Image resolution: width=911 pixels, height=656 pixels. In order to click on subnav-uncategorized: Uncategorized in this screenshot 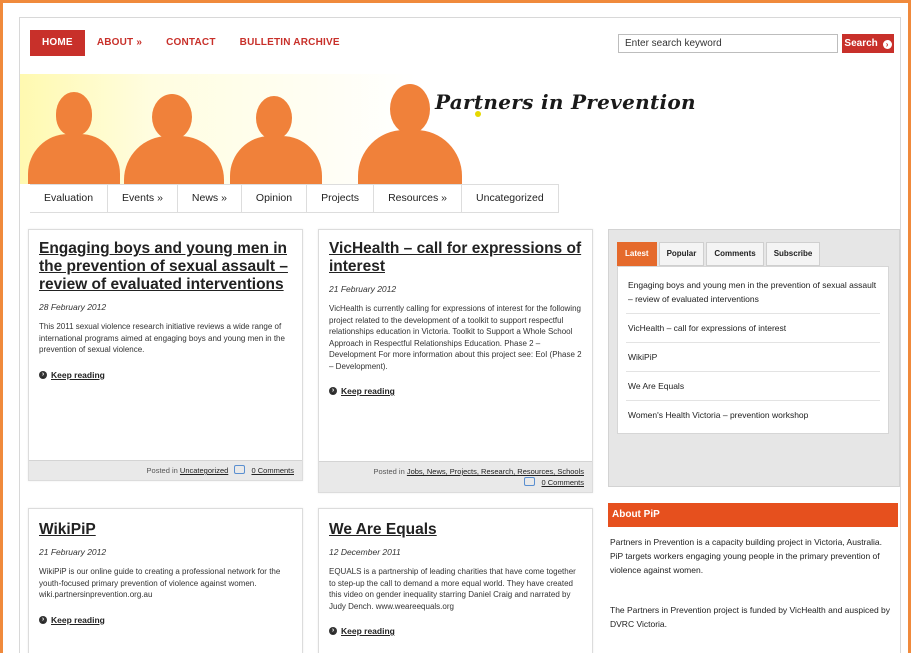, I will do `click(510, 198)`.